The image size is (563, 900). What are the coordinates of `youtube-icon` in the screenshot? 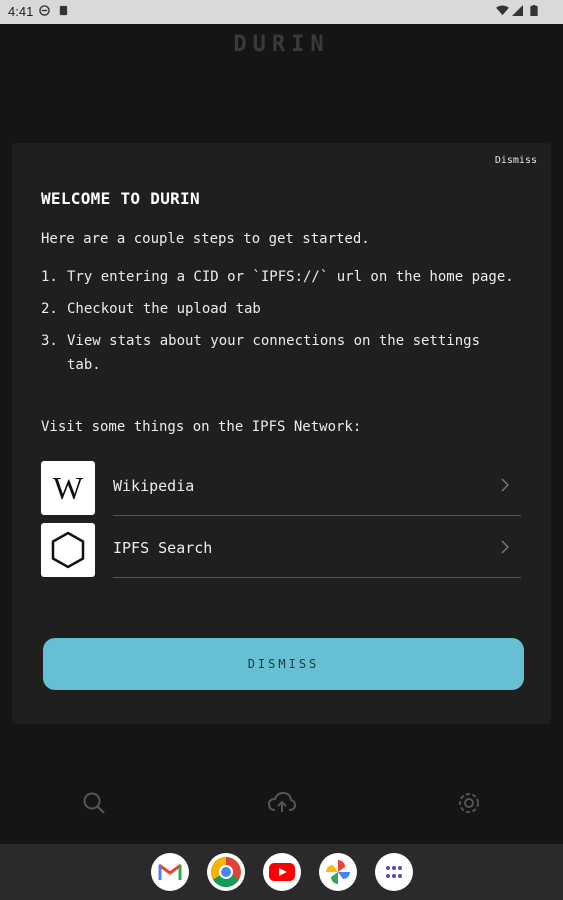 It's located at (282, 872).